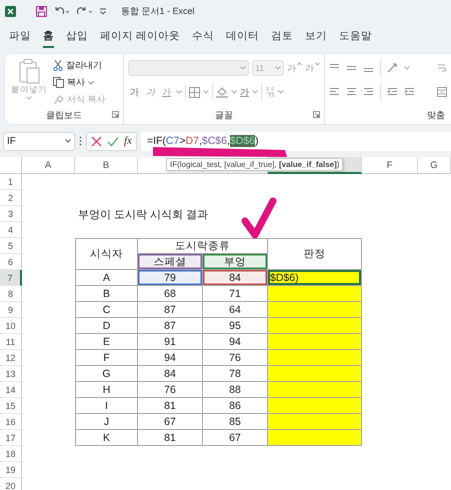 This screenshot has height=490, width=451. Describe the element at coordinates (235, 406) in the screenshot. I see `table-cell: 86` at that location.